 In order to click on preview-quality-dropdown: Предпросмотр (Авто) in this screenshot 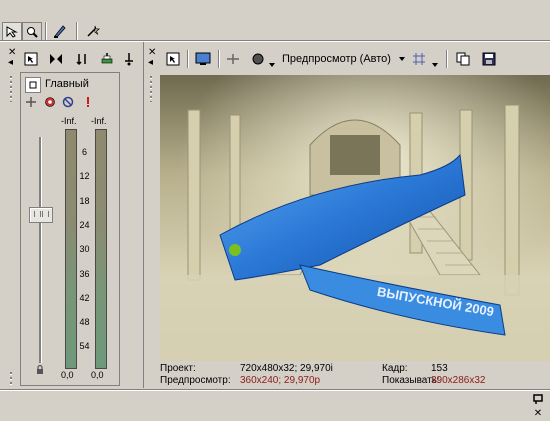, I will do `click(343, 59)`.